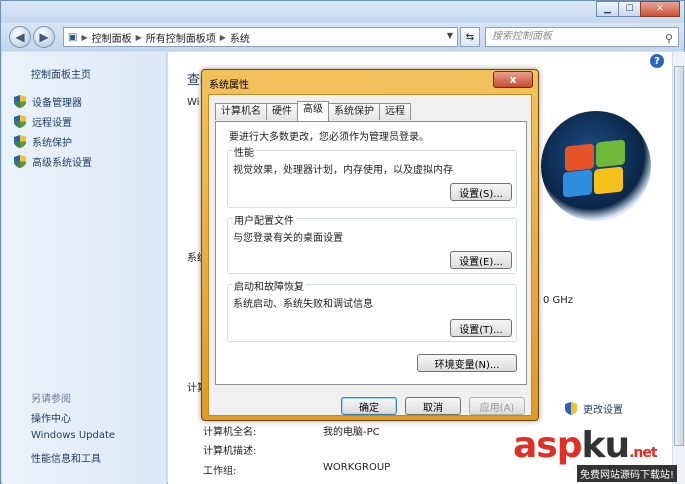 The height and width of the screenshot is (484, 685). Describe the element at coordinates (395, 111) in the screenshot. I see `tab-remote: 远程` at that location.